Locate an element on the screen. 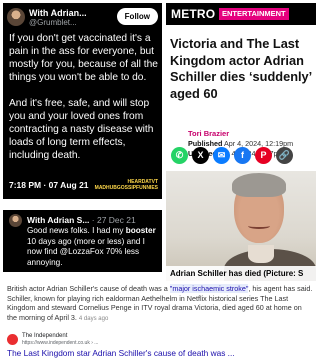 This screenshot has height=360, width=320. x-icon: X is located at coordinates (200, 155).